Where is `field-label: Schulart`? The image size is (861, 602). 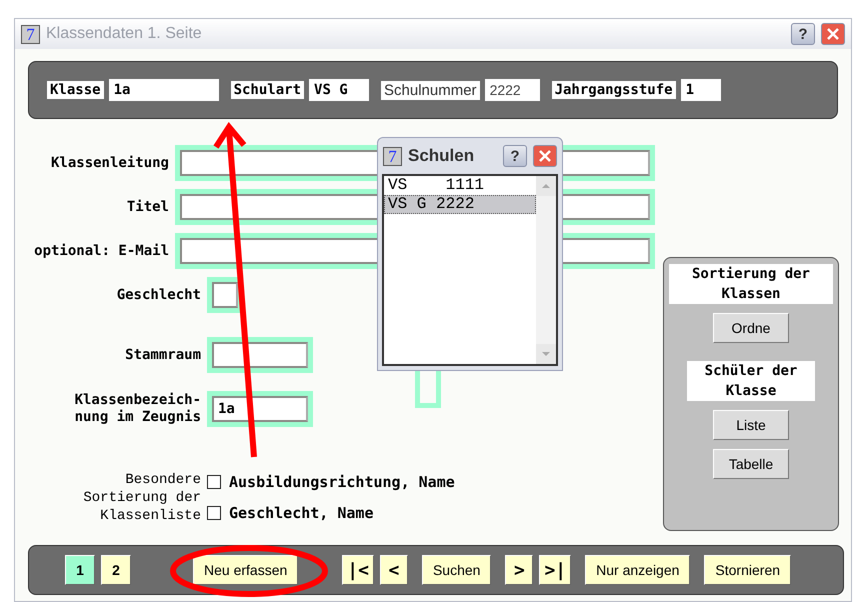 field-label: Schulart is located at coordinates (267, 90).